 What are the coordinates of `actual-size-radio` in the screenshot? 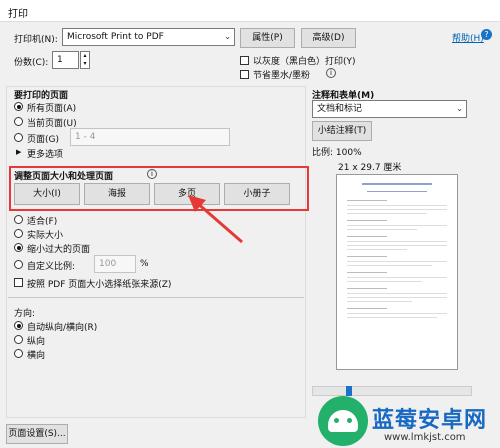 It's located at (18, 233).